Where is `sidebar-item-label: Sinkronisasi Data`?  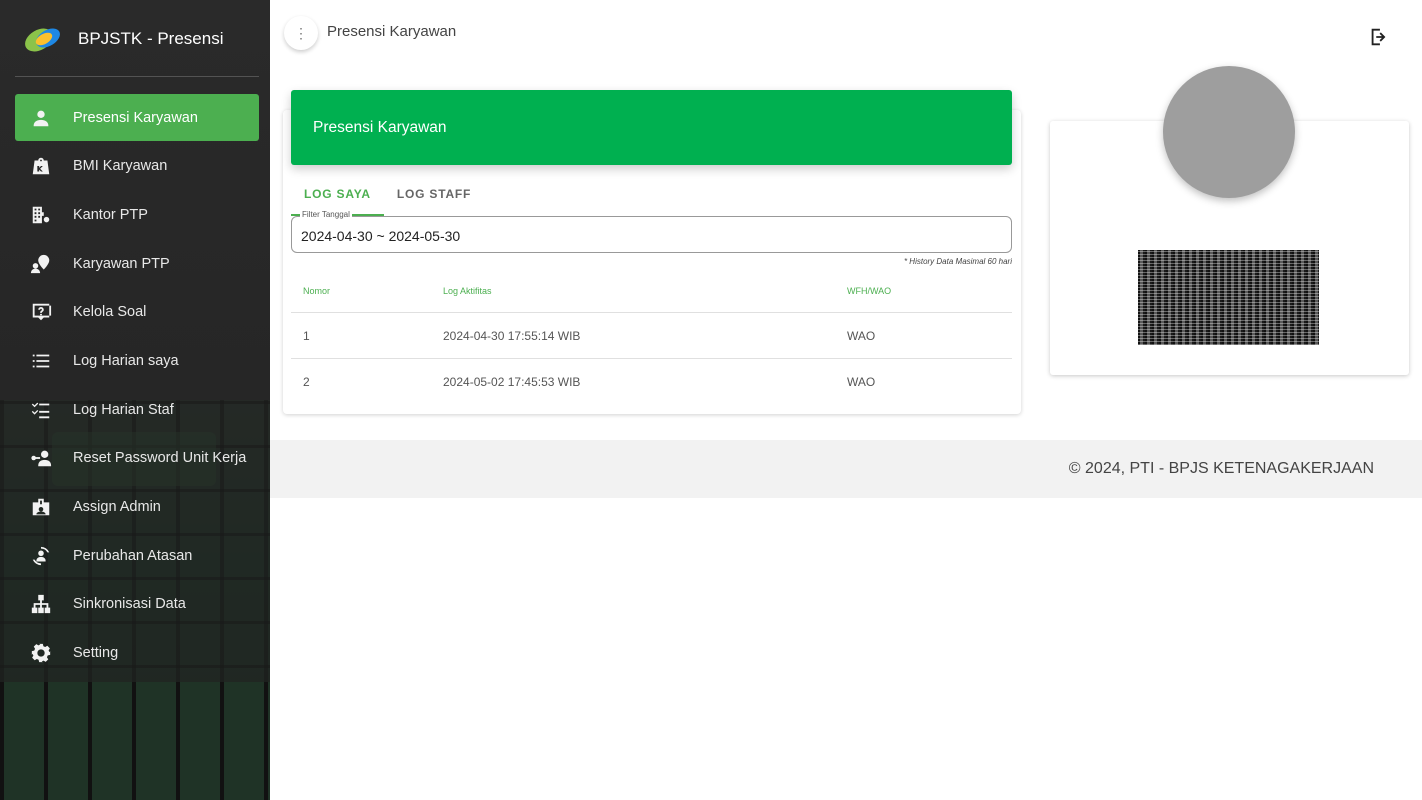
sidebar-item-label: Sinkronisasi Data is located at coordinates (129, 604).